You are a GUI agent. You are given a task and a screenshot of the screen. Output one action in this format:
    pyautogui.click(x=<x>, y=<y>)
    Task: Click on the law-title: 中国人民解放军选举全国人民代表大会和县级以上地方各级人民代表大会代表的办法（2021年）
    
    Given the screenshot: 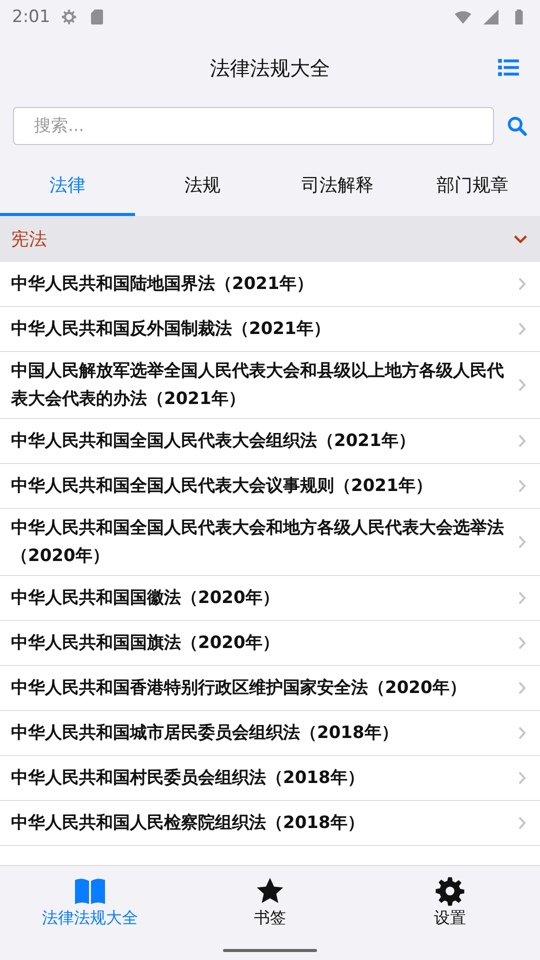 What is the action you would take?
    pyautogui.click(x=258, y=385)
    